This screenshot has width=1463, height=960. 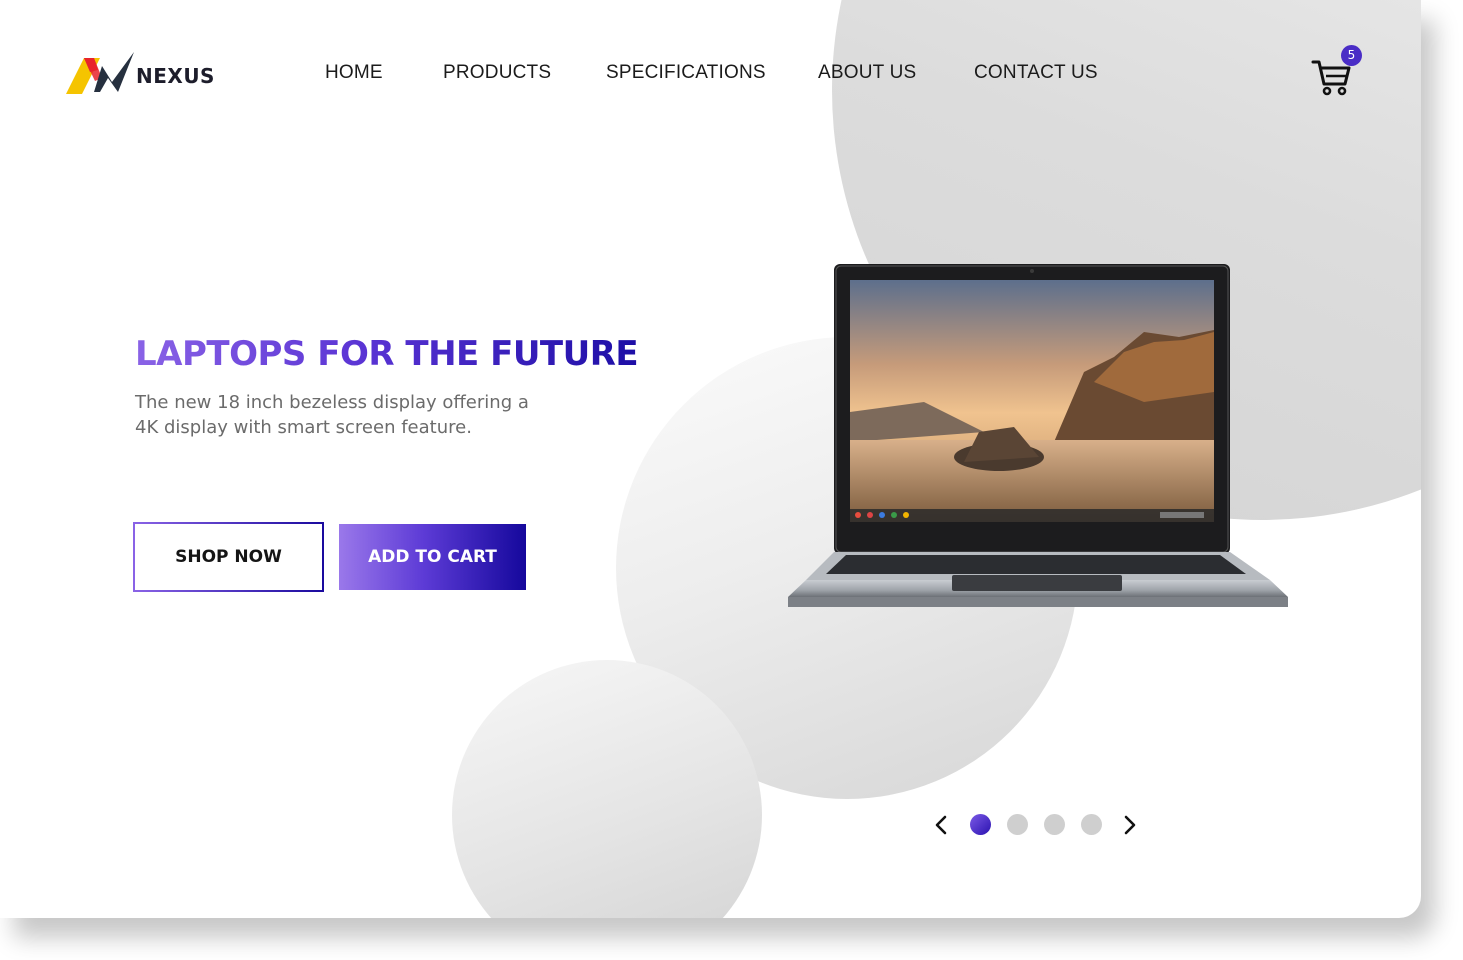 I want to click on slider-controls, so click(x=1038, y=825).